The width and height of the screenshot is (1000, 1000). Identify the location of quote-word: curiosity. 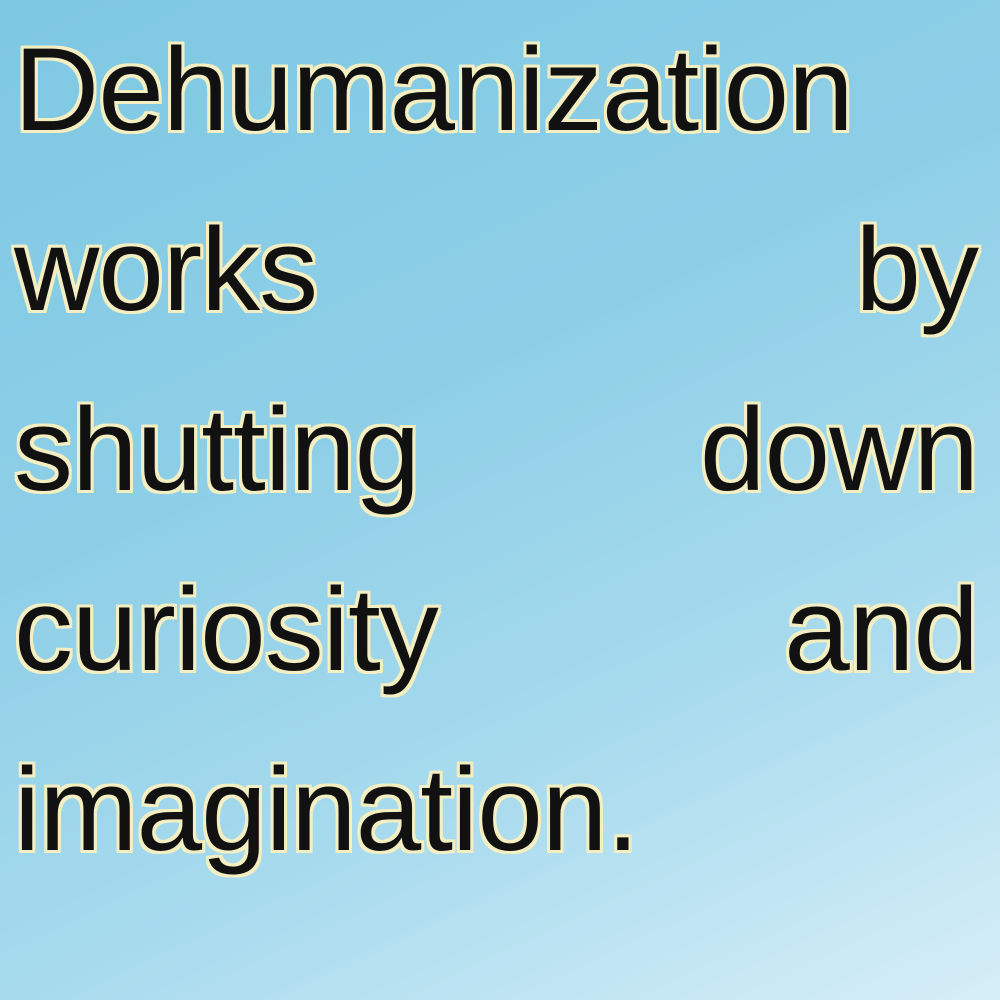
(226, 630).